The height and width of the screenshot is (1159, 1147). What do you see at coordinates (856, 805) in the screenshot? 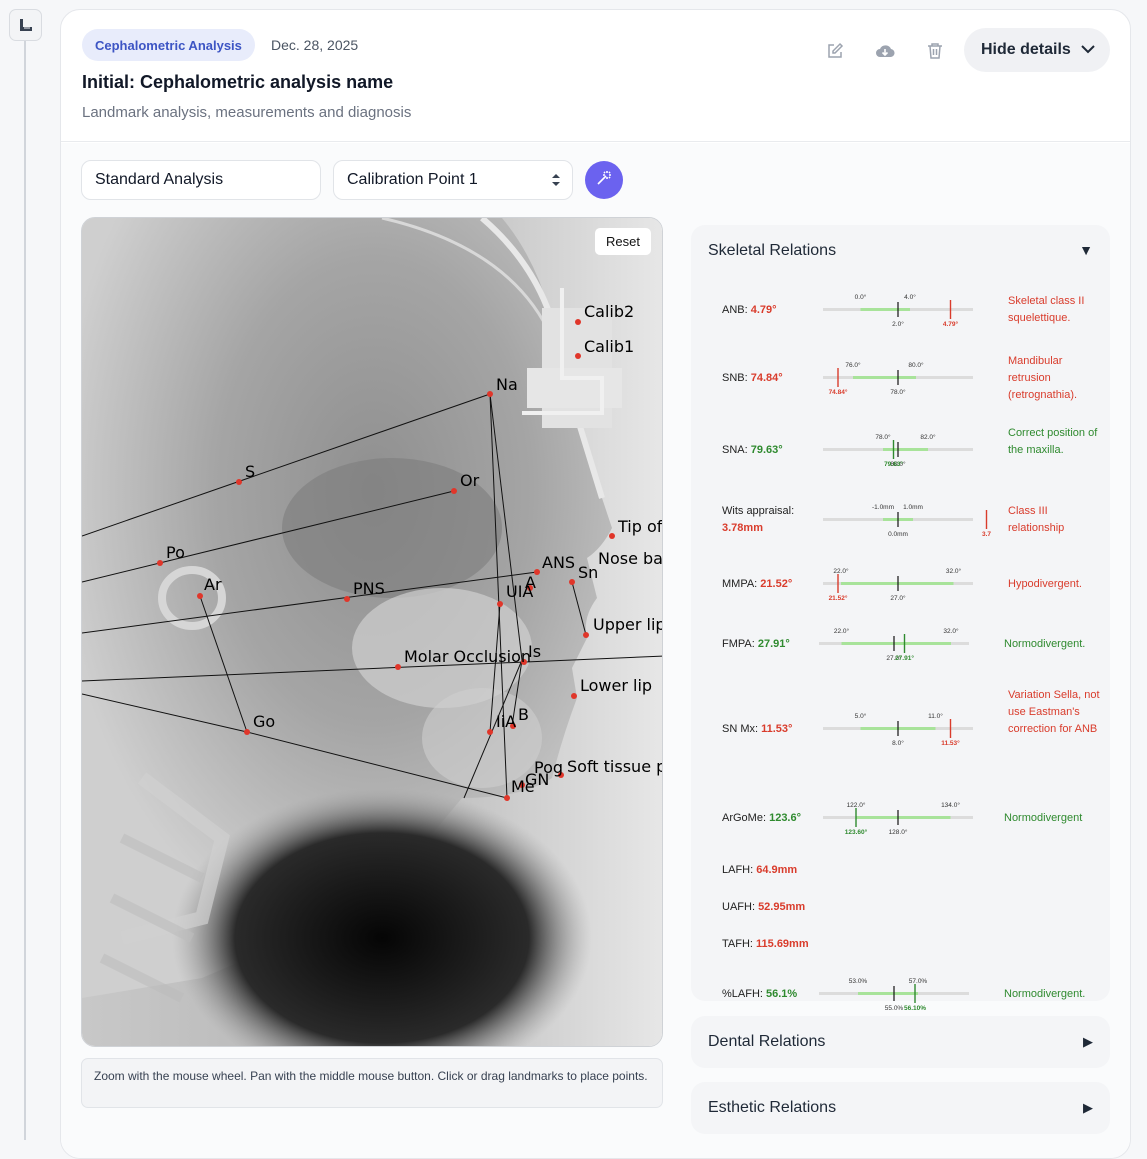
I see `gauge-min-label: 122.0°` at bounding box center [856, 805].